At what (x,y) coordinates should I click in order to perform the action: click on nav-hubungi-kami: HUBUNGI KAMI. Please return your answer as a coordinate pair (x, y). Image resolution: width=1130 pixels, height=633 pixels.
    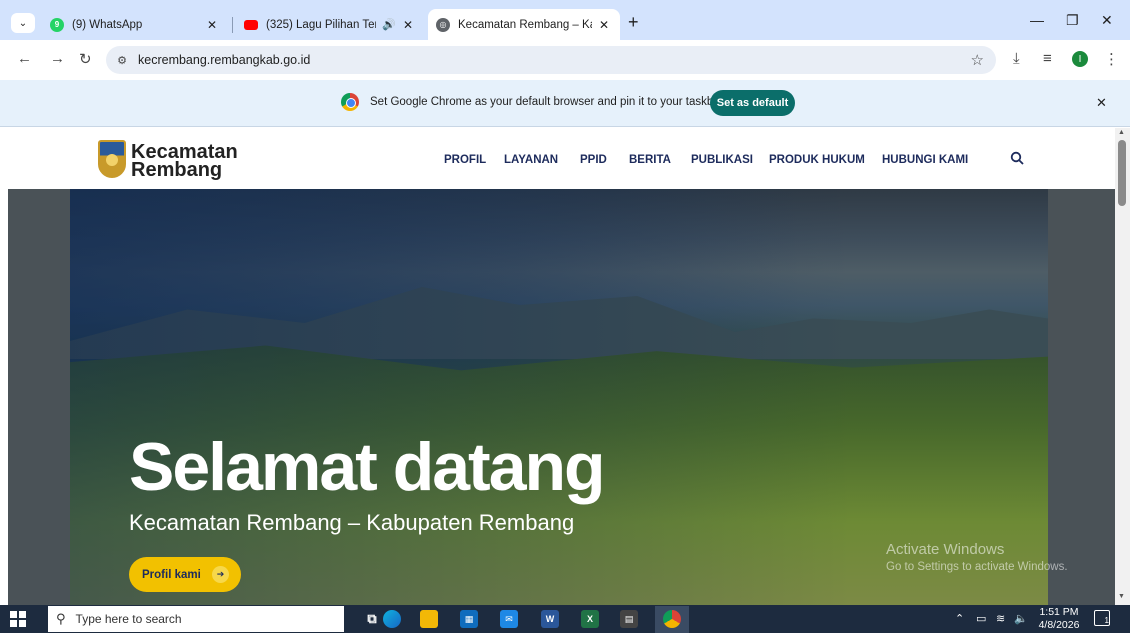
    Looking at the image, I should click on (925, 160).